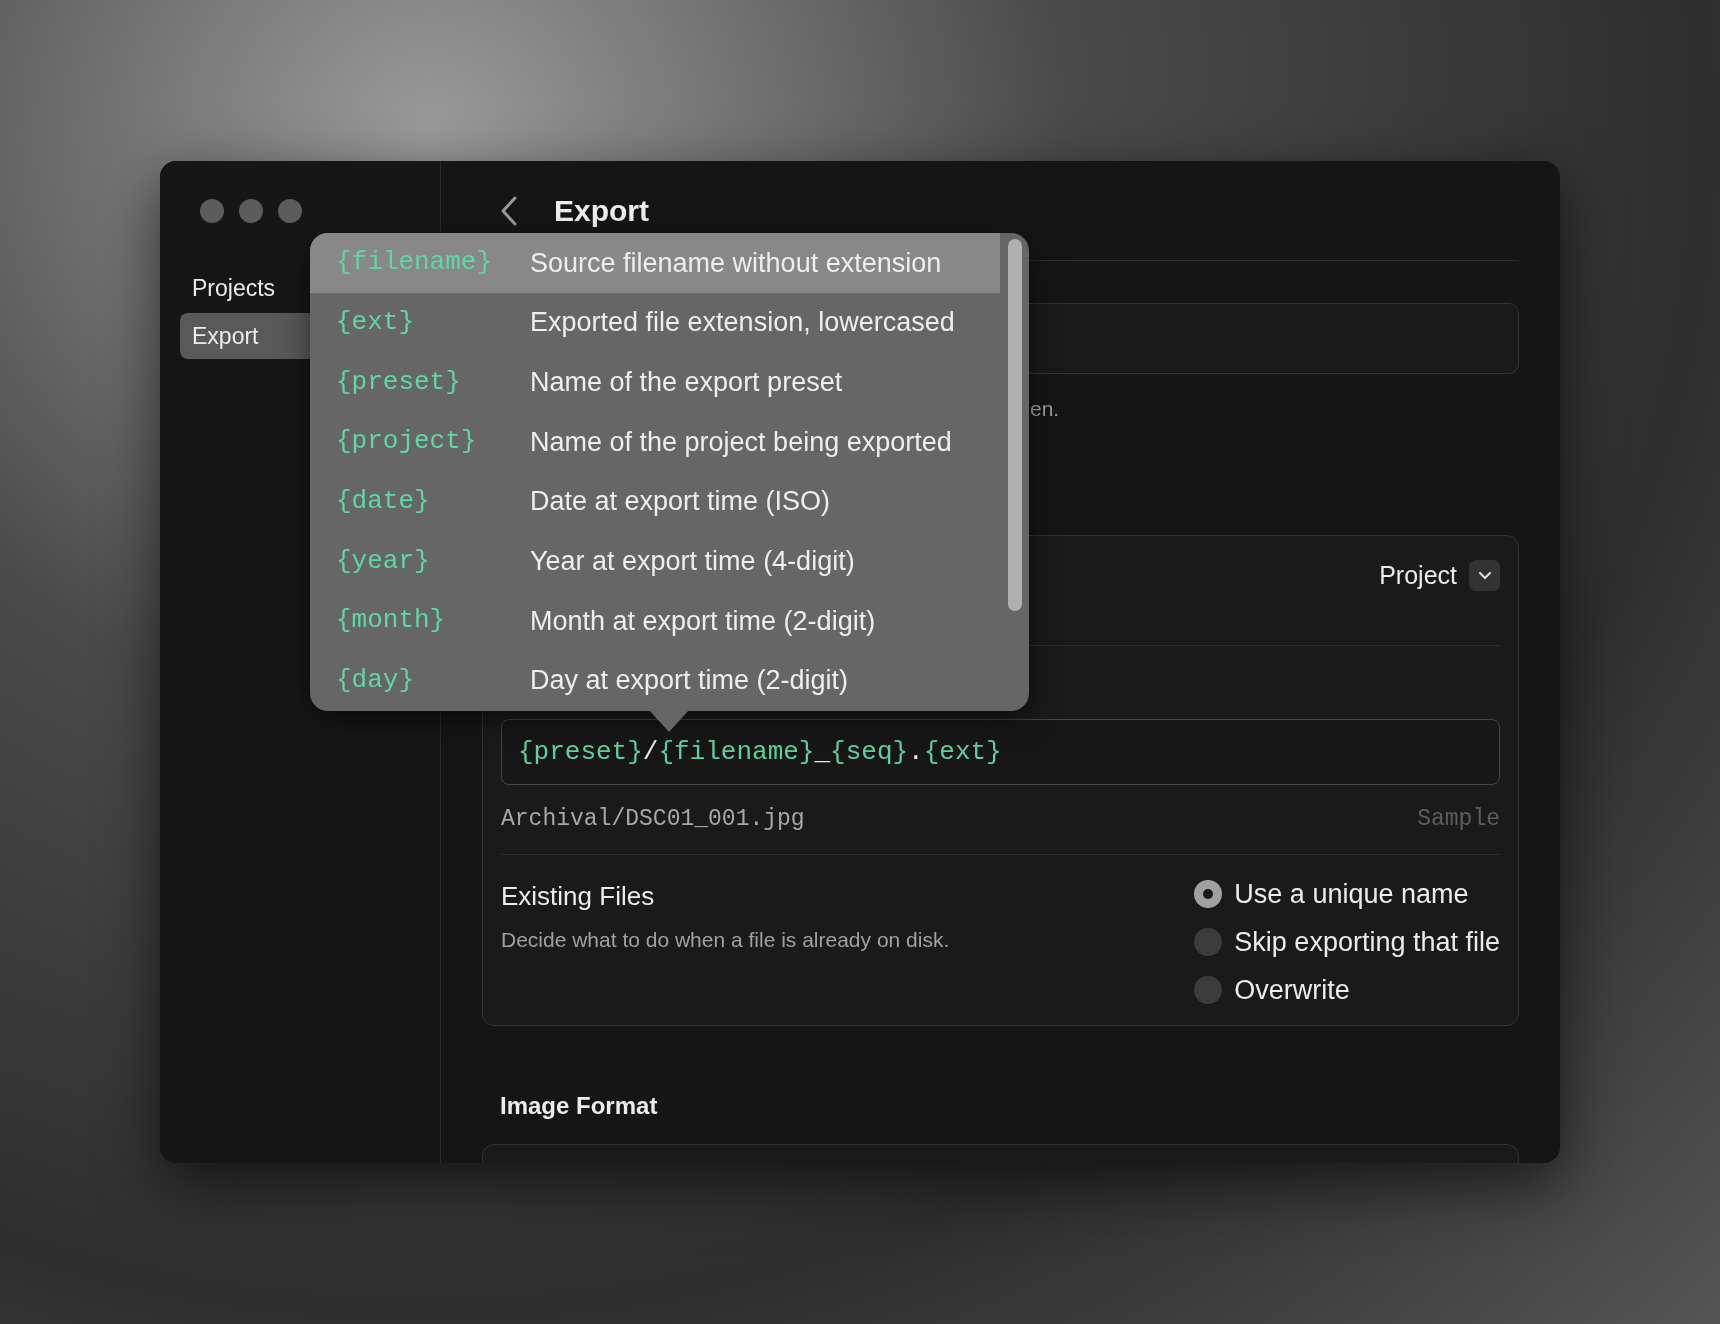  Describe the element at coordinates (578, 896) in the screenshot. I see `section-title: Existing Files` at that location.